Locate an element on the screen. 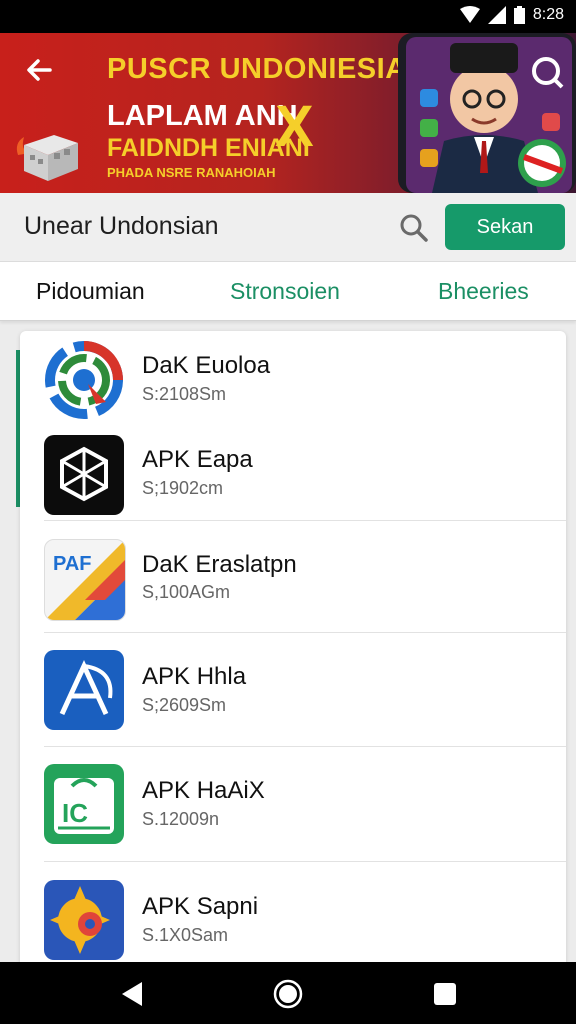 Image resolution: width=576 pixels, height=1024 pixels. tab-3: Bheeries is located at coordinates (483, 291).